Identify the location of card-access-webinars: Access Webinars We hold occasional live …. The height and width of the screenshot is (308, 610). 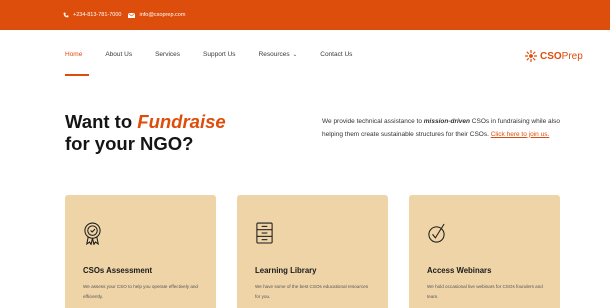
(484, 251).